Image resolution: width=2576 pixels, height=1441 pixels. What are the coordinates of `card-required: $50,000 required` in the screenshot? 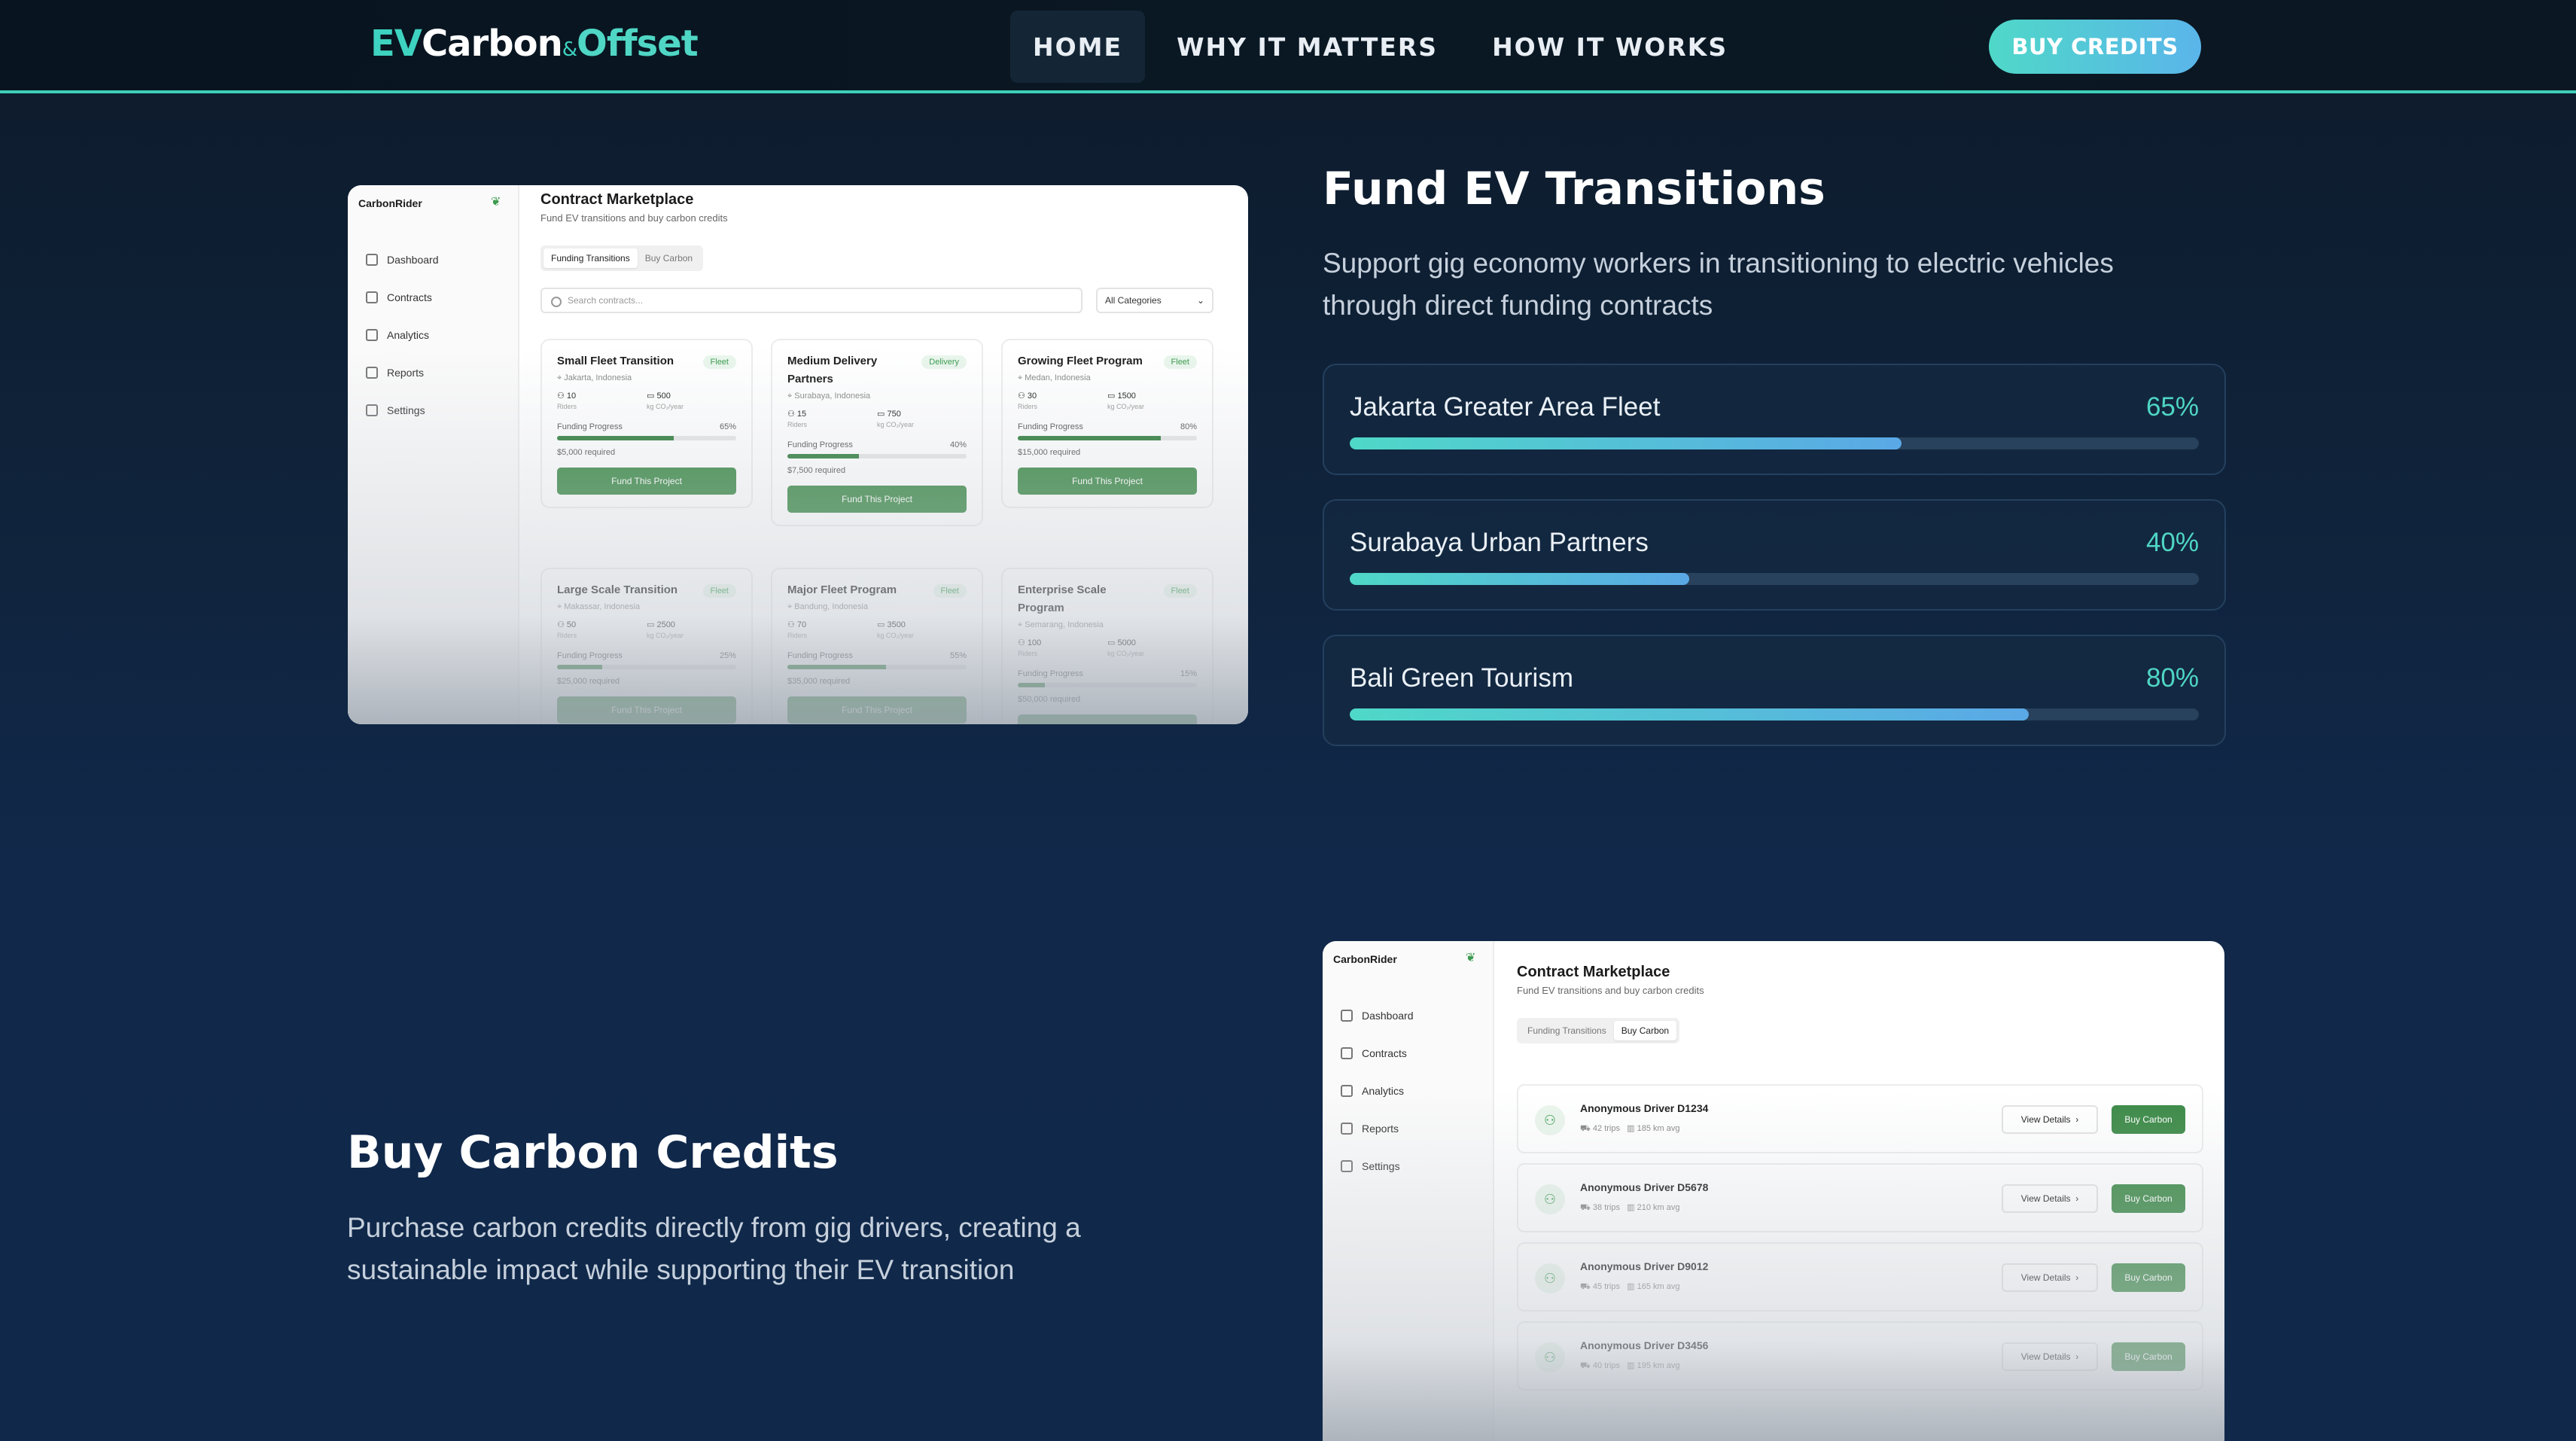 It's located at (1050, 699).